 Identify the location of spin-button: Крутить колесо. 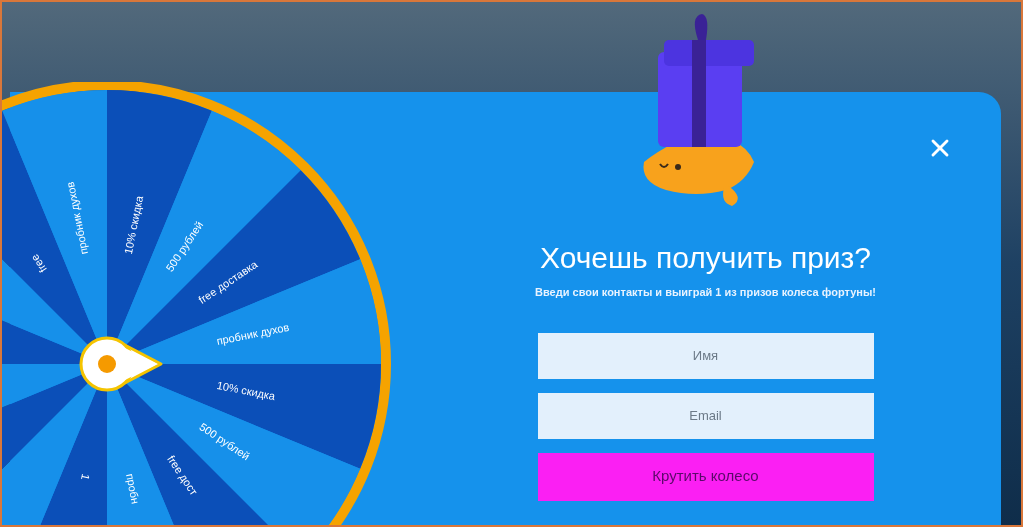
(705, 476).